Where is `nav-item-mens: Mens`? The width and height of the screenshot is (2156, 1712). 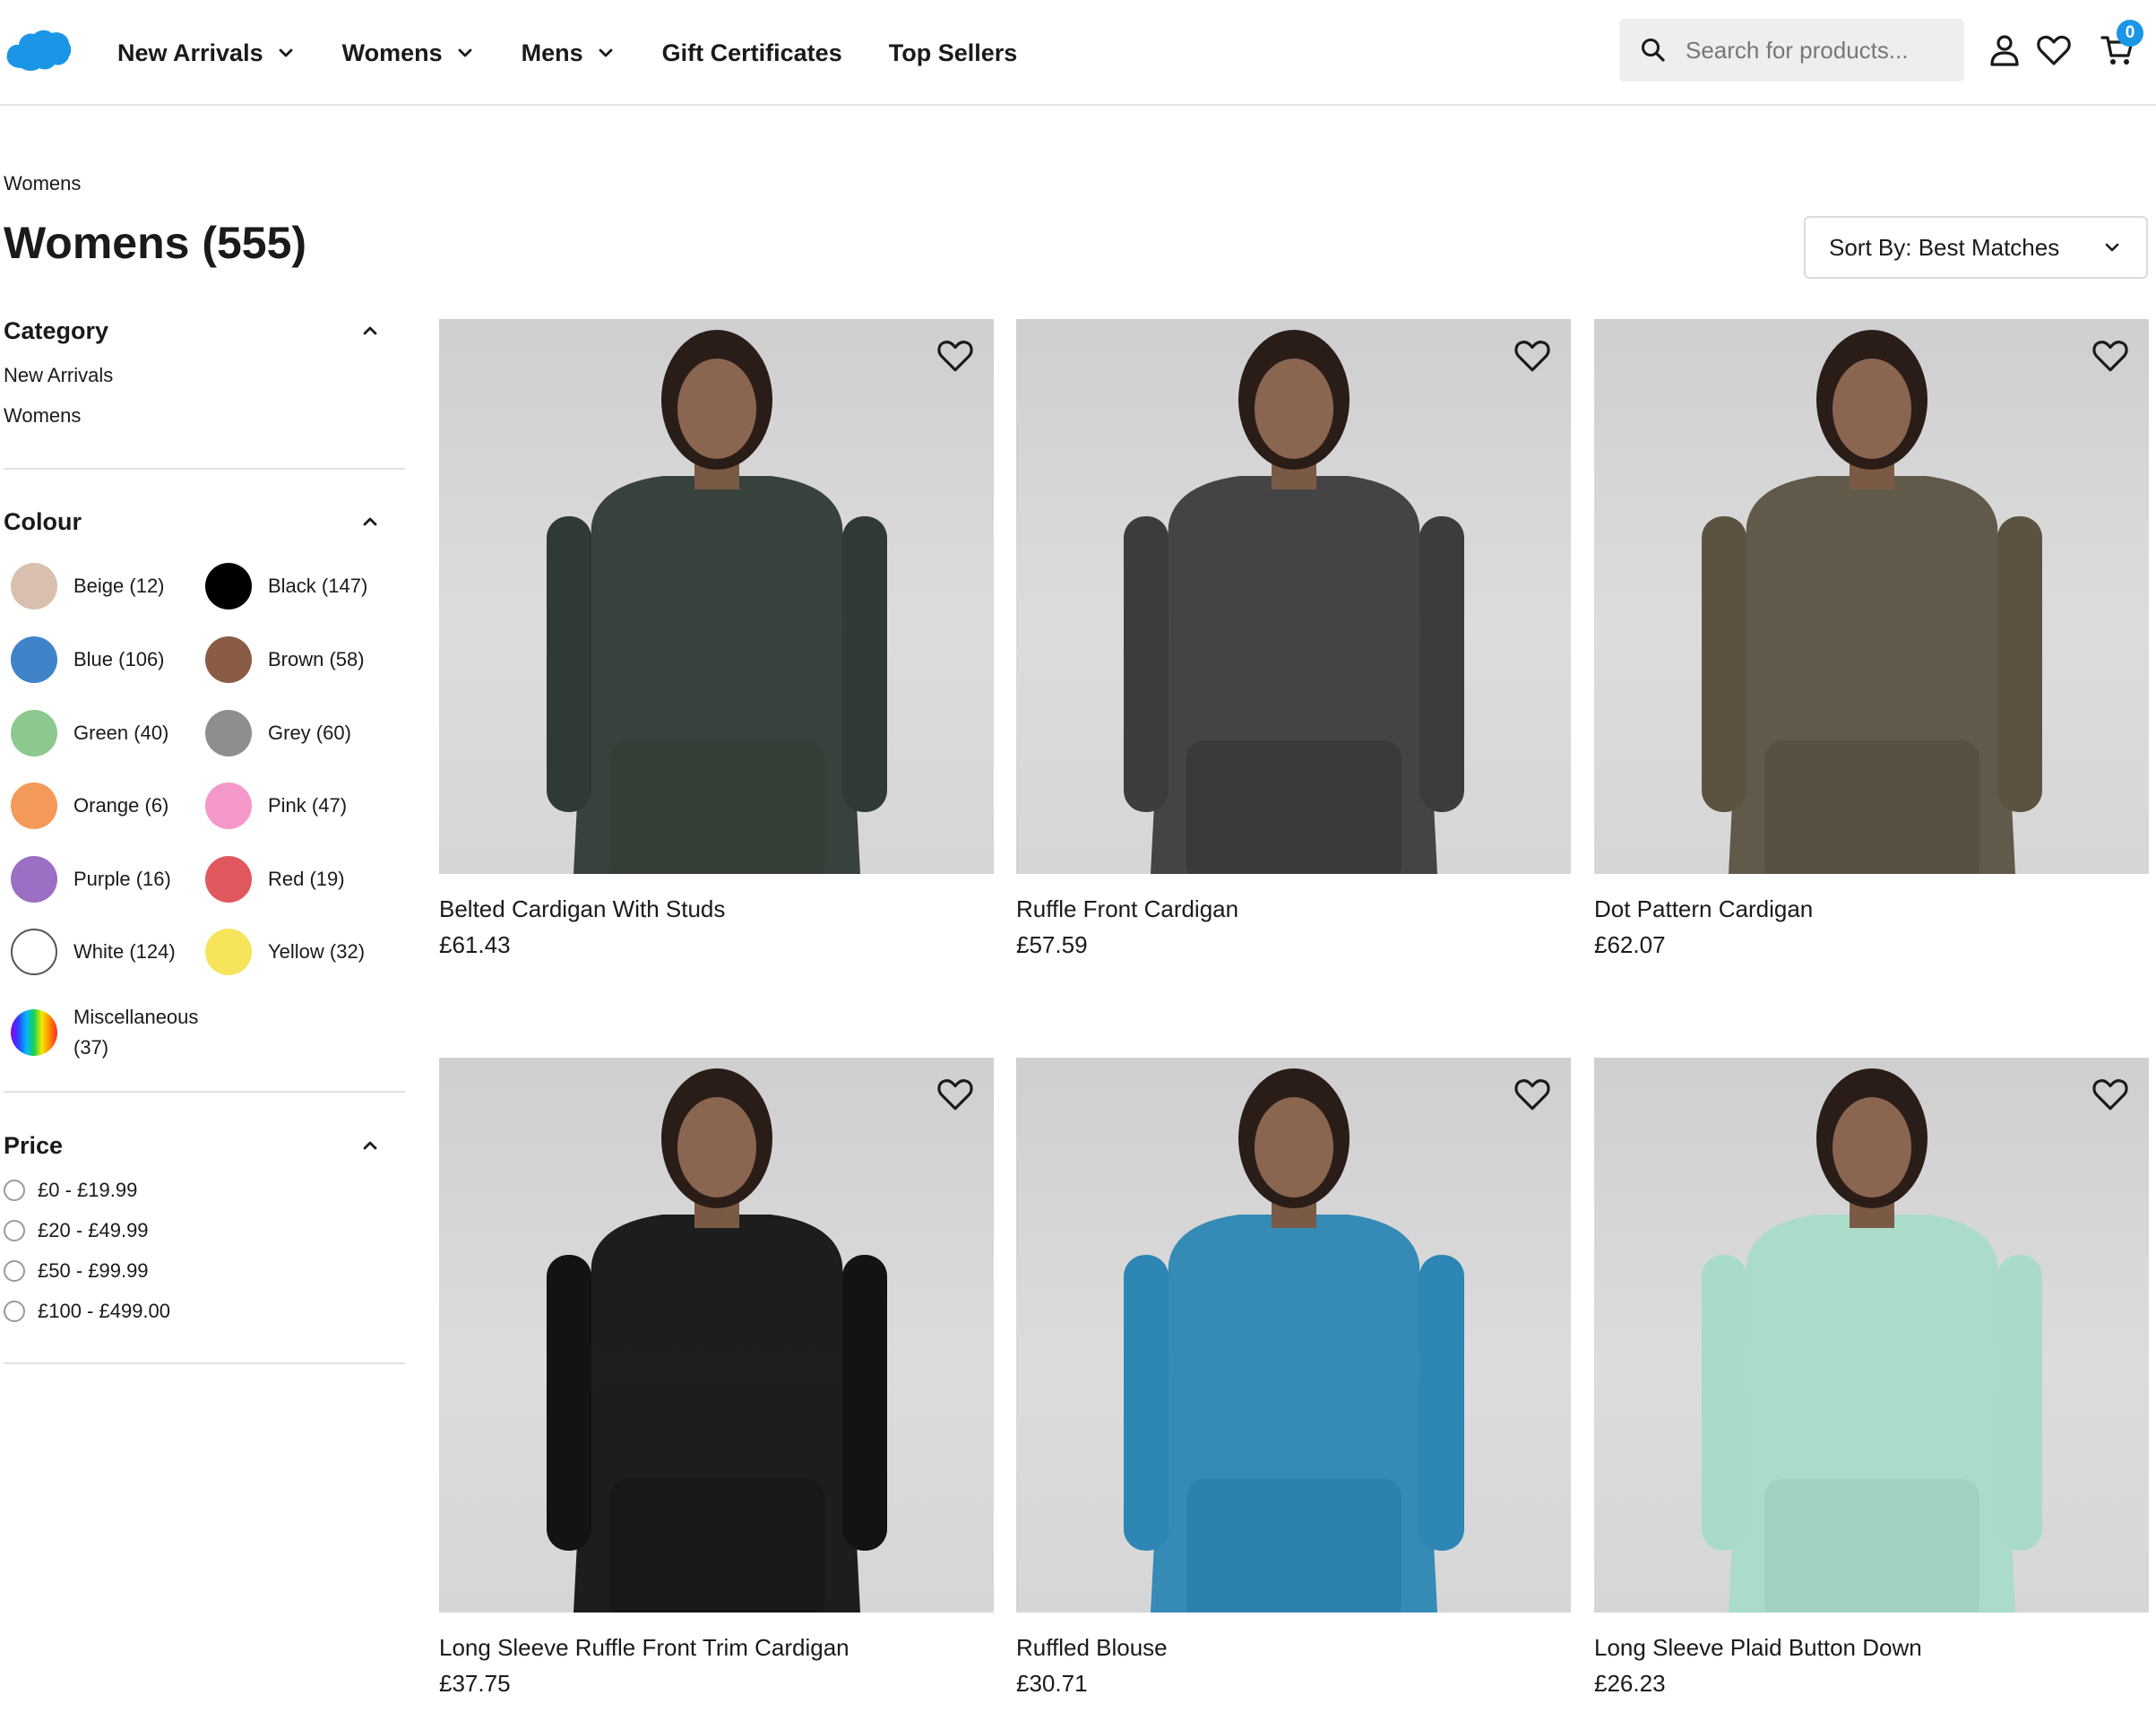
nav-item-mens: Mens is located at coordinates (569, 53).